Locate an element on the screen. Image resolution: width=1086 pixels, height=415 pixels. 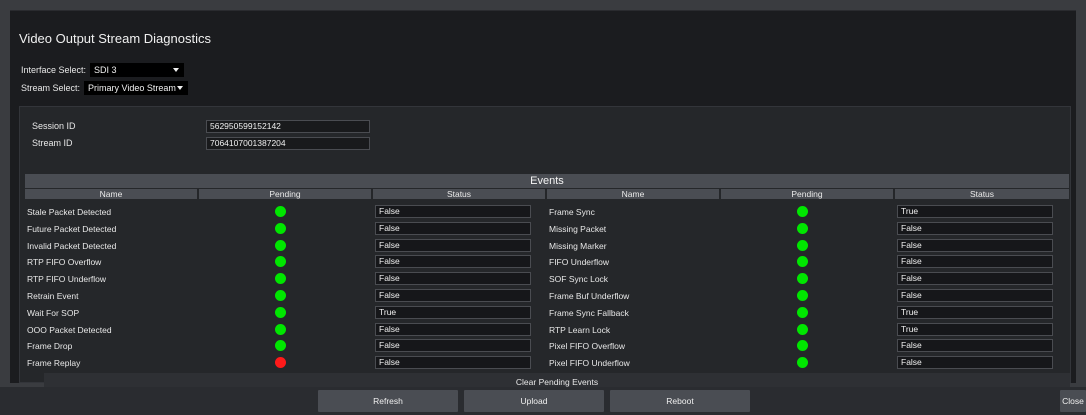
event-name: Pixel FIFO Overflow is located at coordinates (587, 346).